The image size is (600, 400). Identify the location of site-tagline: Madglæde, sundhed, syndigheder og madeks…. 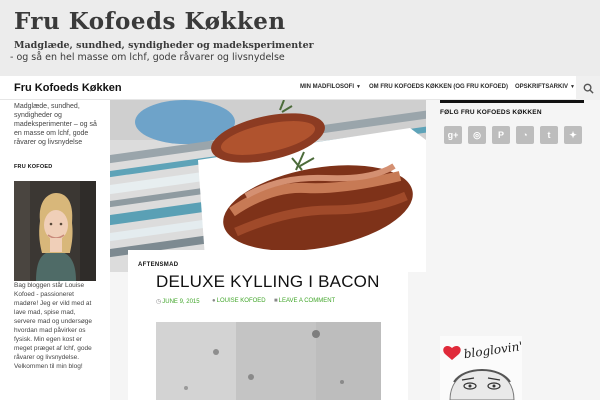
(55, 124).